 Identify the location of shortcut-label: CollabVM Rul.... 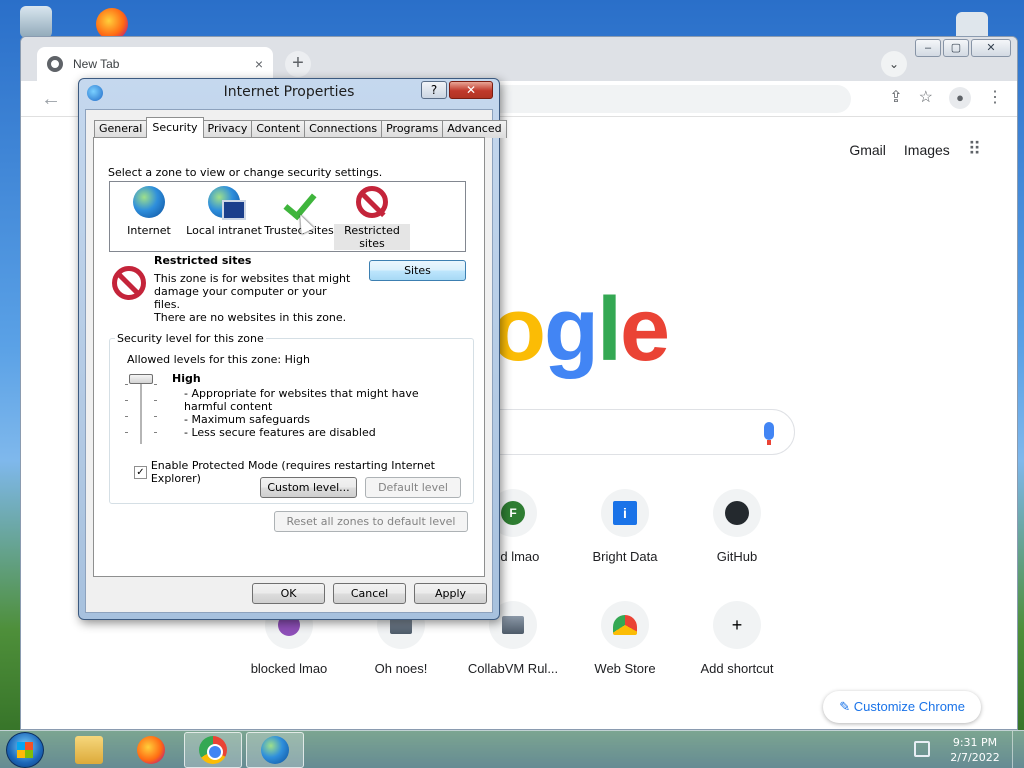
(513, 668).